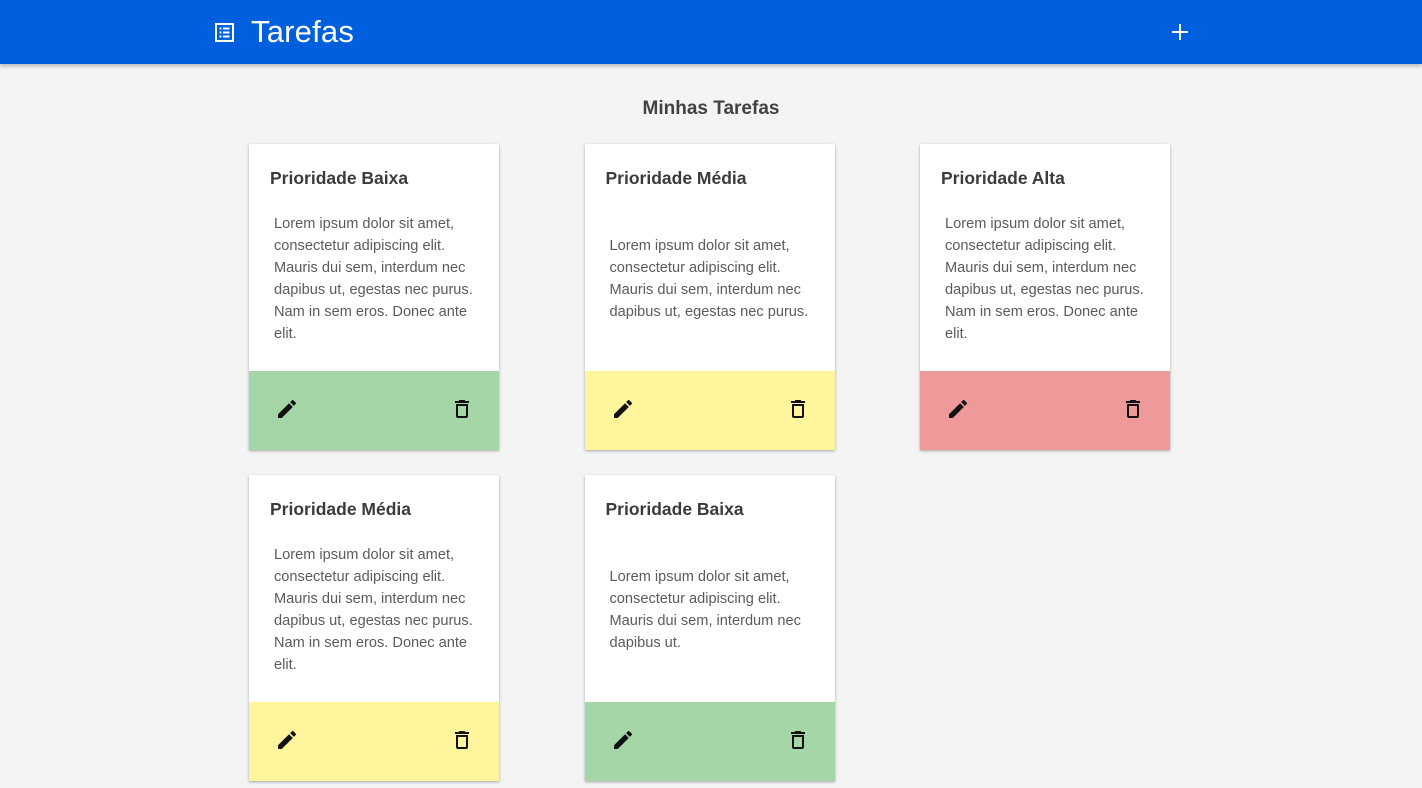  What do you see at coordinates (224, 32) in the screenshot?
I see `list-alt-icon` at bounding box center [224, 32].